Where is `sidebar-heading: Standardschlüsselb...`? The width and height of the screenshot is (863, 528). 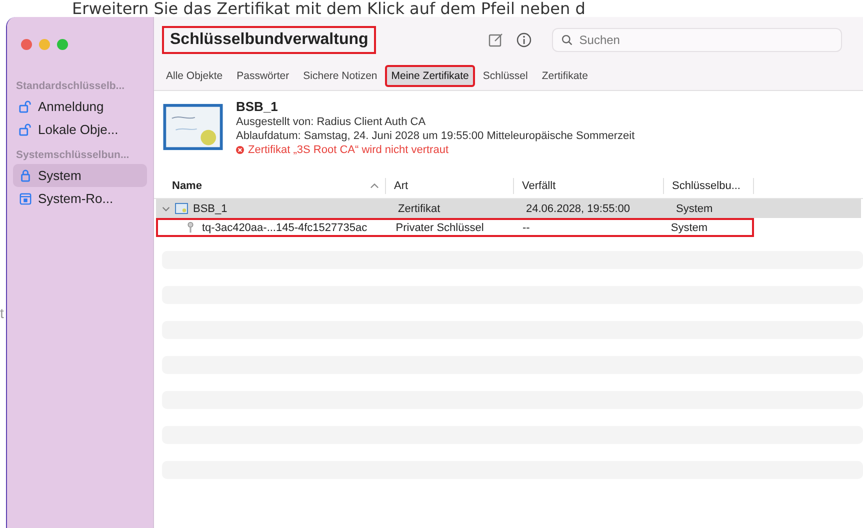 sidebar-heading: Standardschlüsselb... is located at coordinates (71, 86).